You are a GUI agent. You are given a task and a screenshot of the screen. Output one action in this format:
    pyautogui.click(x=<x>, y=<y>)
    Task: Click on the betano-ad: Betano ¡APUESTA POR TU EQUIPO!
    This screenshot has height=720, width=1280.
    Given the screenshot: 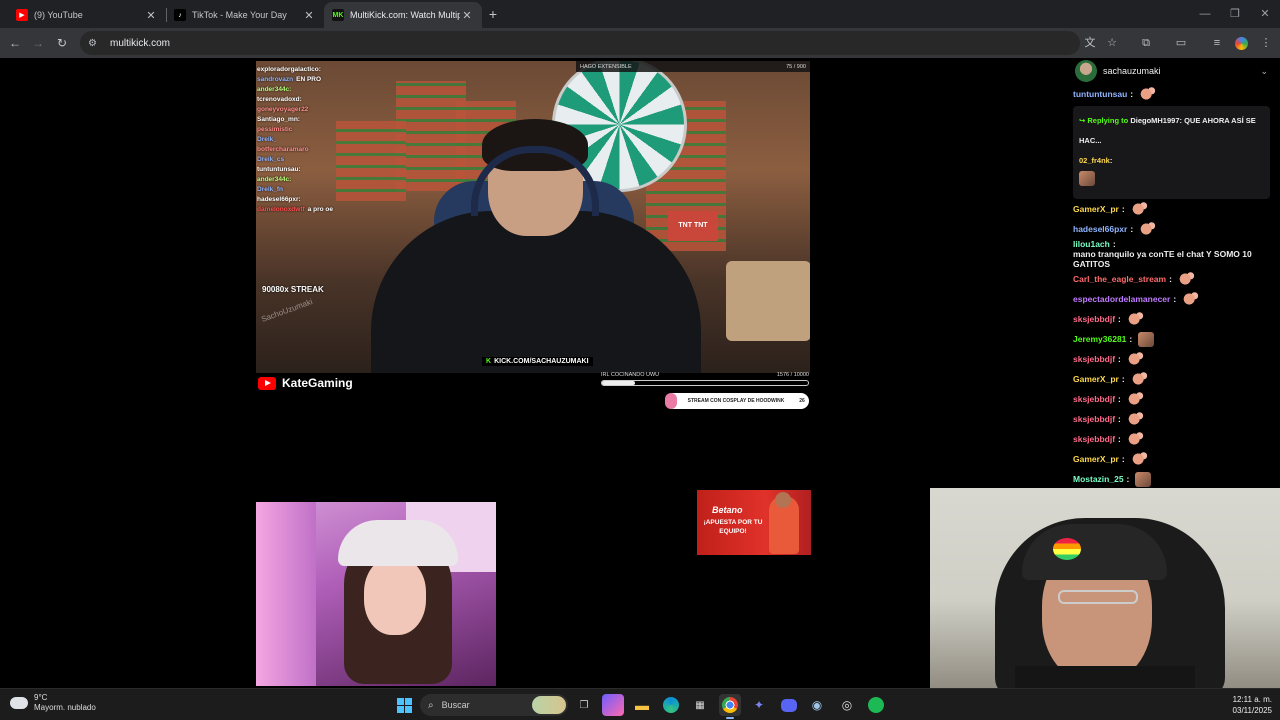 What is the action you would take?
    pyautogui.click(x=754, y=522)
    